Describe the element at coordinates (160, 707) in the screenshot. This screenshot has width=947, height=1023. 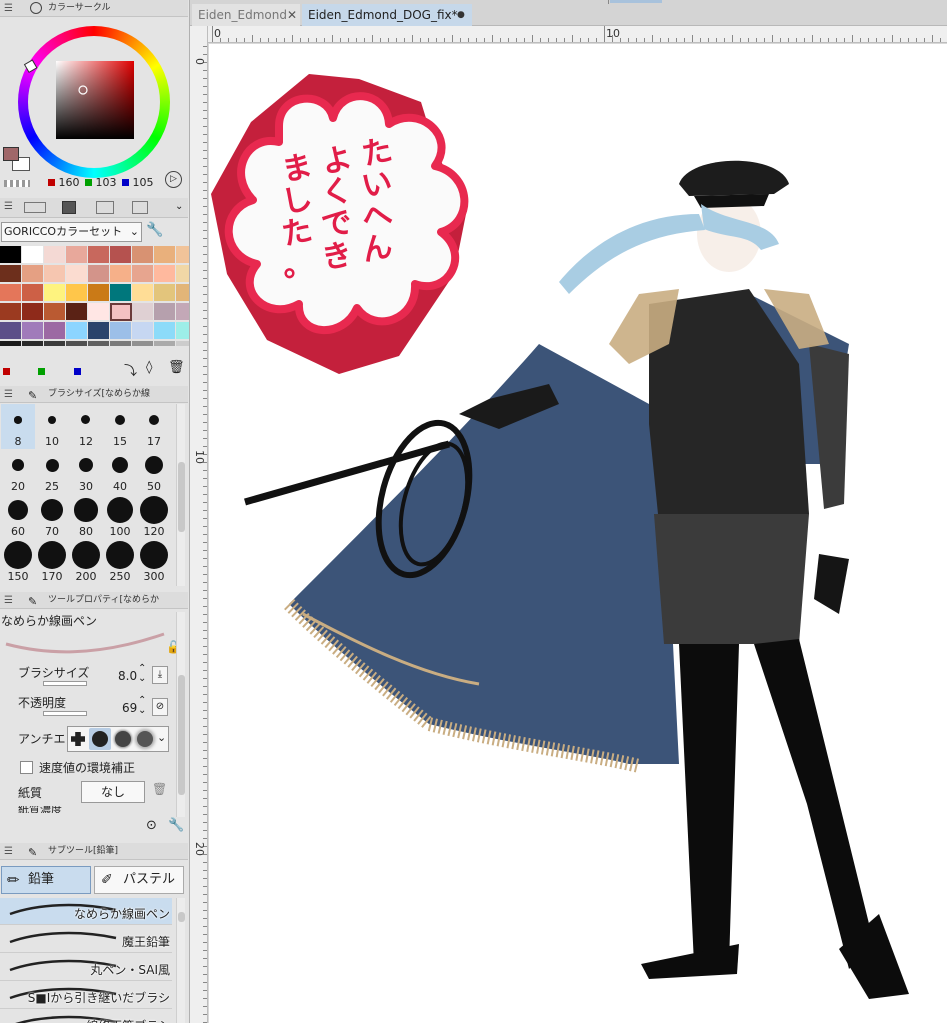
I see `opacity-pressure-icon: ⊘` at that location.